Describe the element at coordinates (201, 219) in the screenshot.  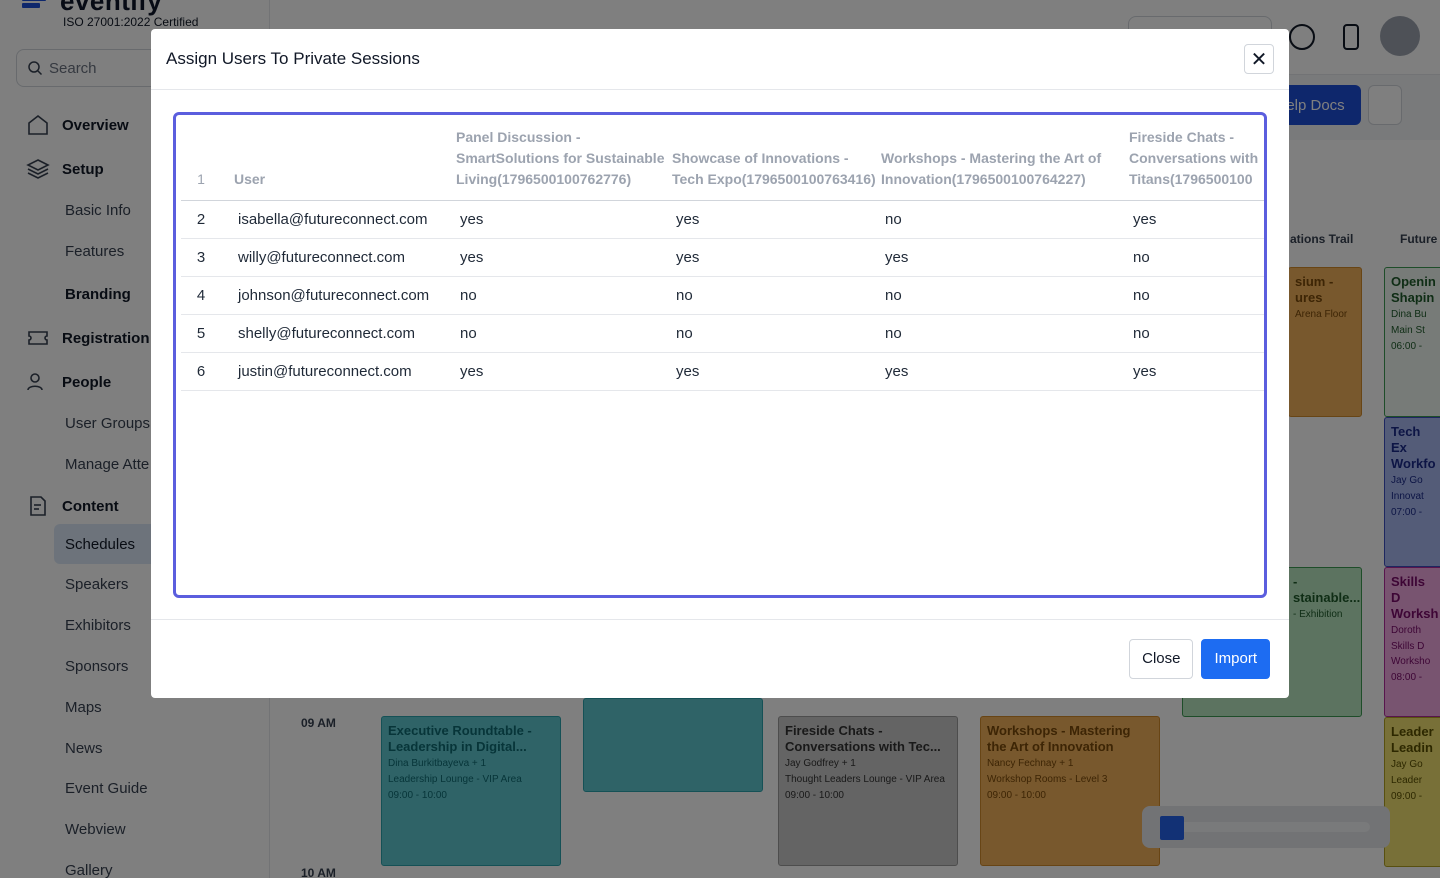
I see `row-number: 2` at that location.